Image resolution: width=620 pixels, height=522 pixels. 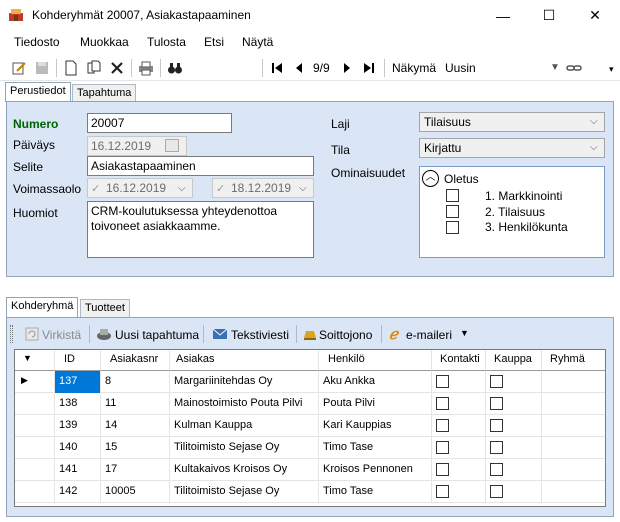 What do you see at coordinates (375, 470) in the screenshot?
I see `cell-henkilo: Kroisos Pennonen` at bounding box center [375, 470].